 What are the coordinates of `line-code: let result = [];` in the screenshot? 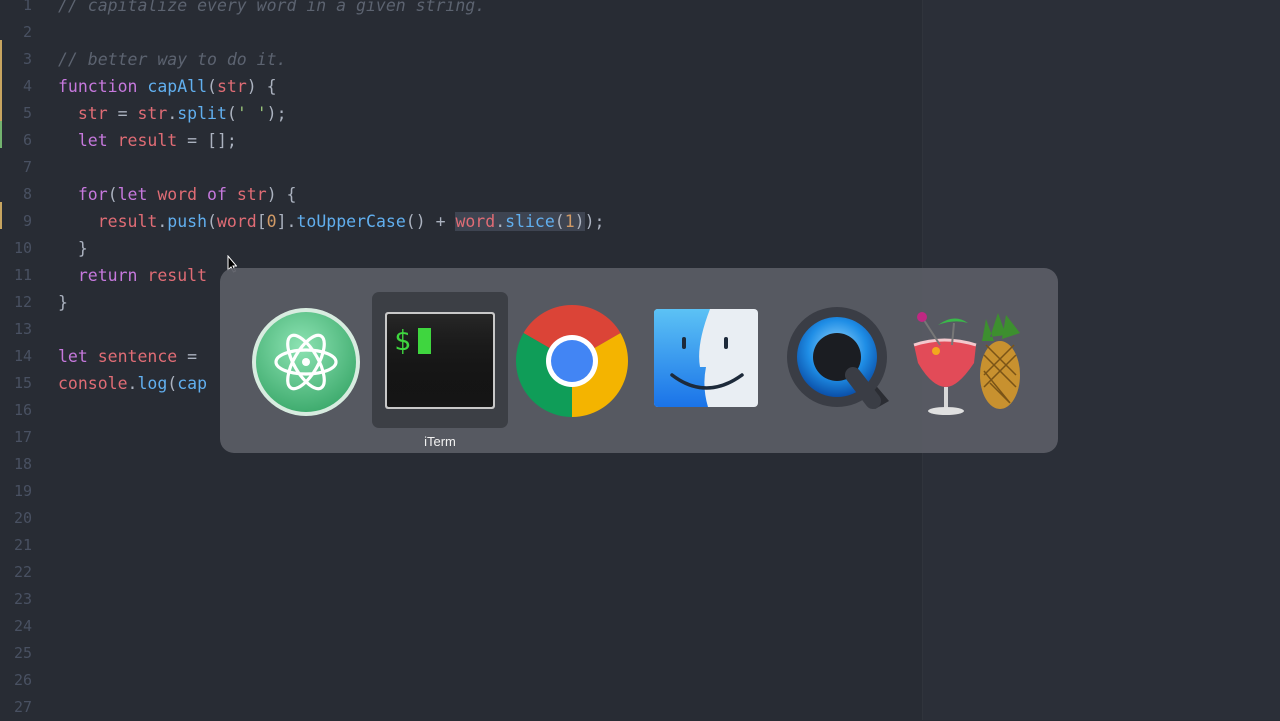 It's located at (147, 140).